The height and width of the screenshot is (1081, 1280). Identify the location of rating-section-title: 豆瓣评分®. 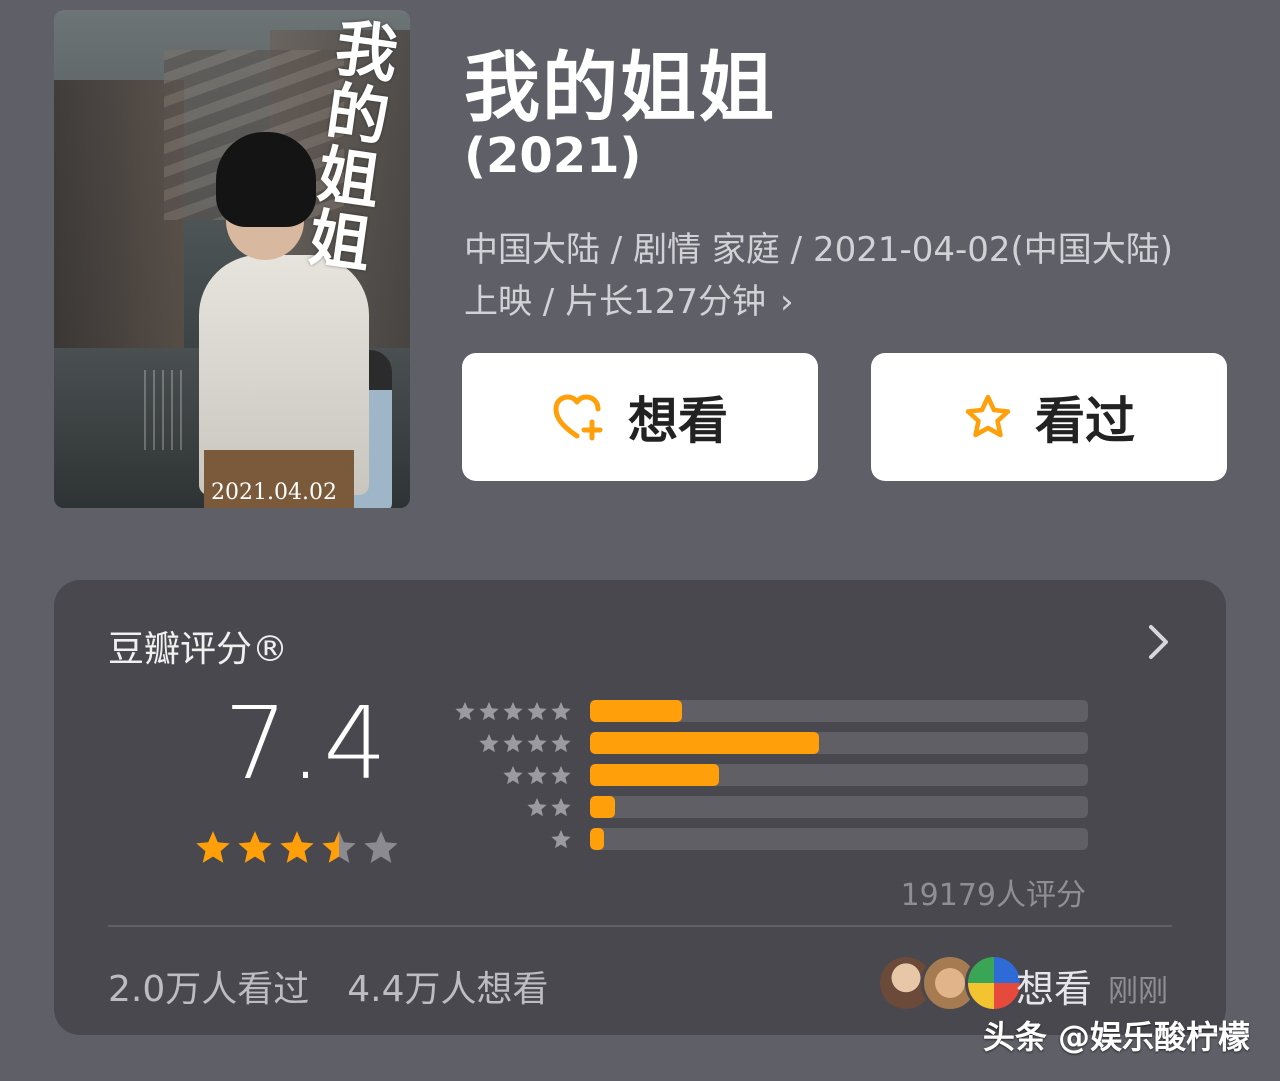
(198, 649).